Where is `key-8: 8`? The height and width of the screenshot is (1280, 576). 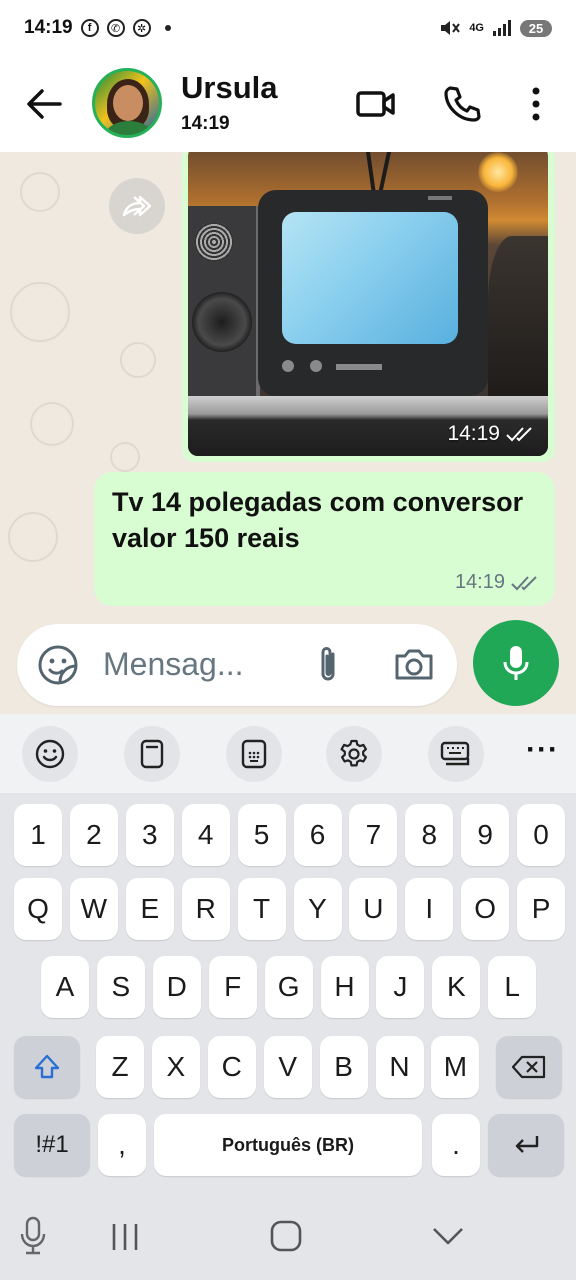 key-8: 8 is located at coordinates (429, 835).